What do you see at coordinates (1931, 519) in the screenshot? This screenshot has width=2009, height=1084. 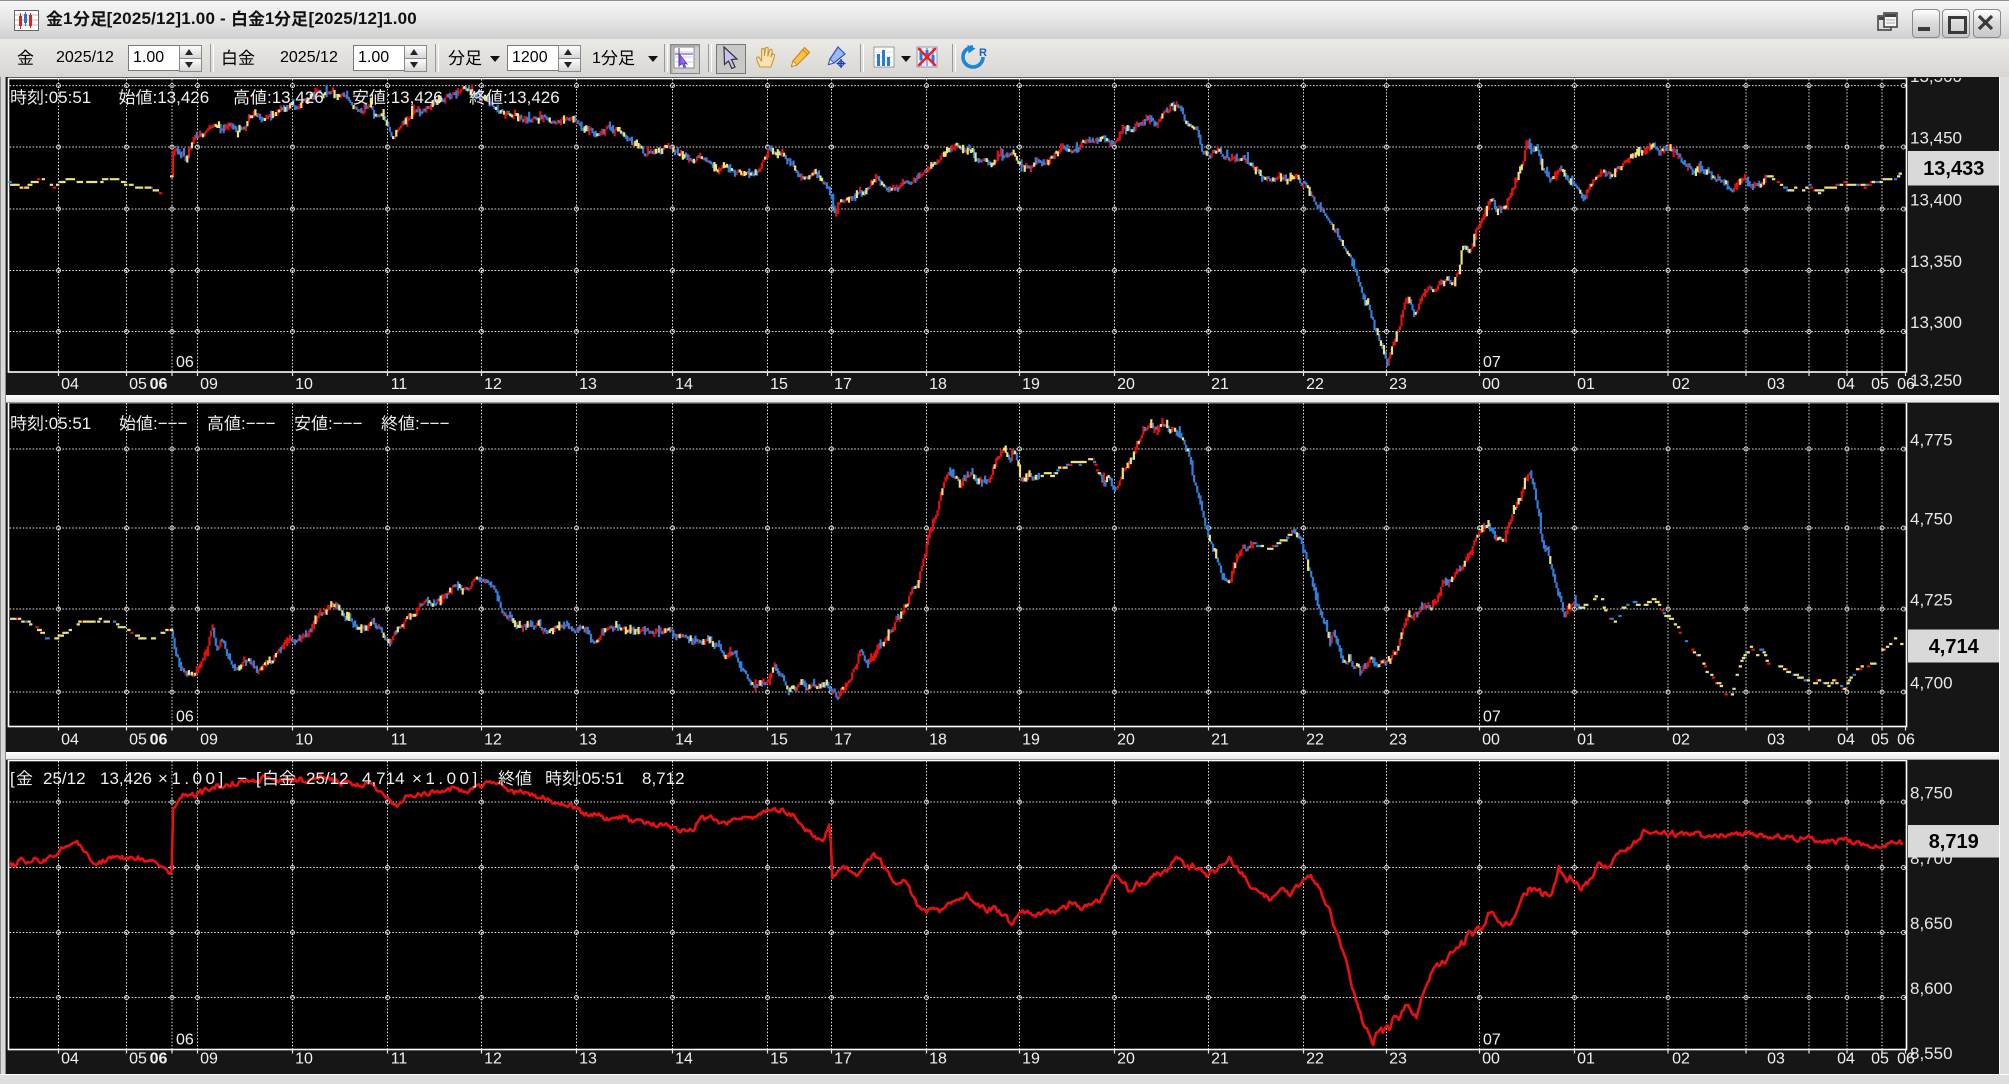 I see `svg-text: 4,750` at bounding box center [1931, 519].